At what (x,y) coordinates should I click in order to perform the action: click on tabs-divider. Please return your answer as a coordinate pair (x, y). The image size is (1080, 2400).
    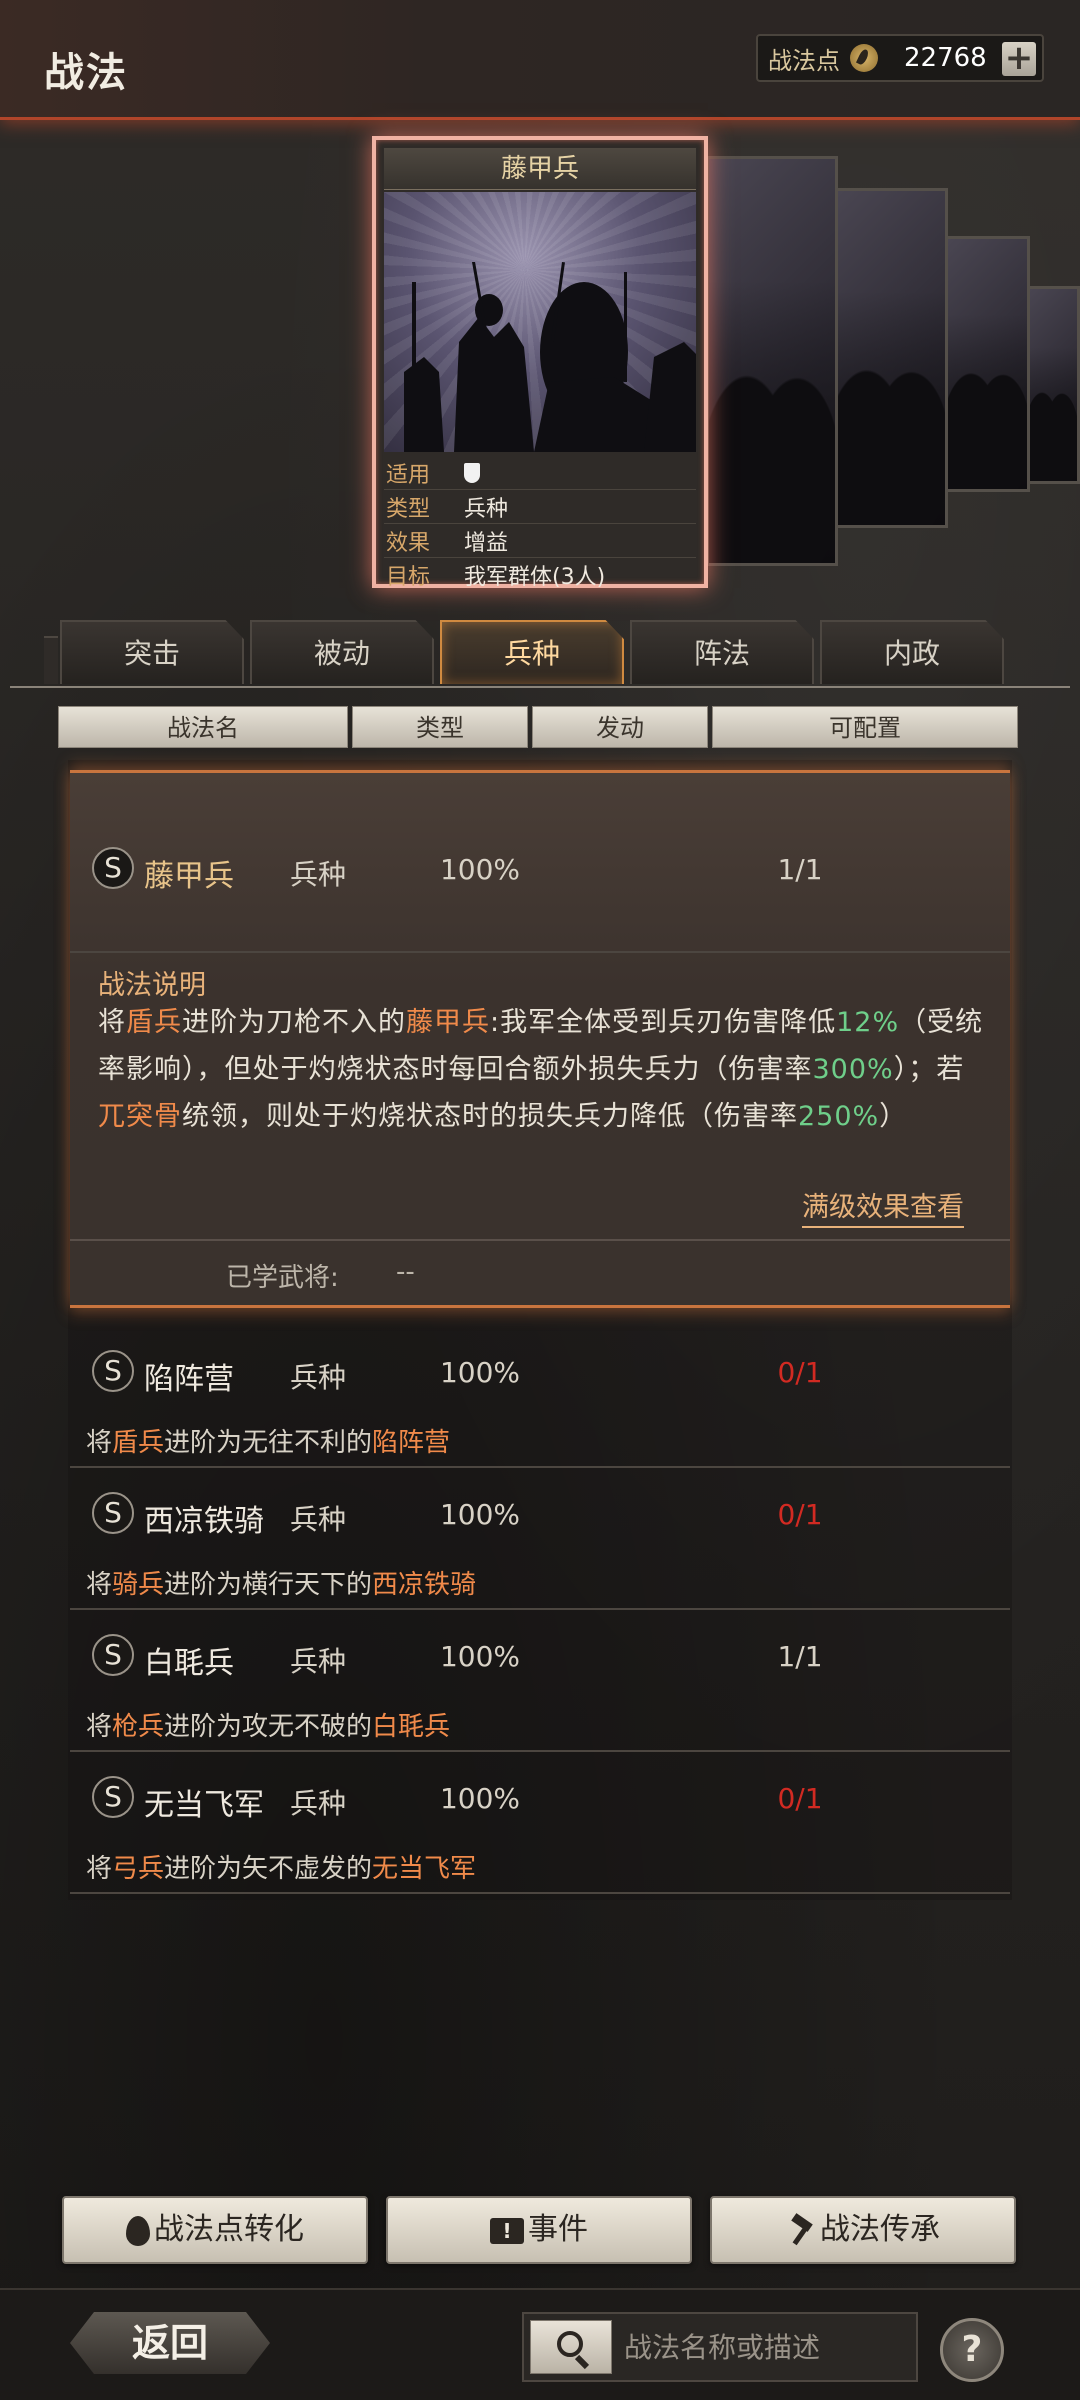
    Looking at the image, I should click on (540, 687).